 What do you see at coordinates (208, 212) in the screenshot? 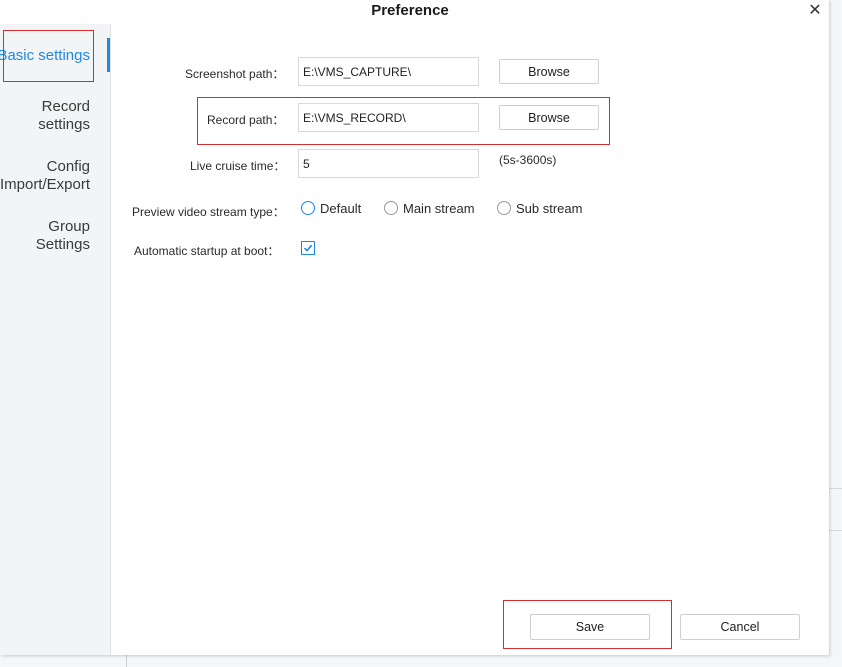
I see `preview-stream-label: Preview video stream type：` at bounding box center [208, 212].